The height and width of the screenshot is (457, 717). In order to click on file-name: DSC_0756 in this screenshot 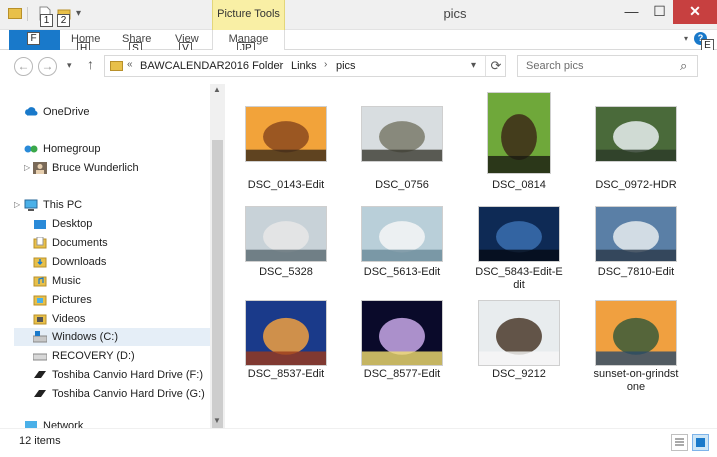, I will do `click(402, 185)`.